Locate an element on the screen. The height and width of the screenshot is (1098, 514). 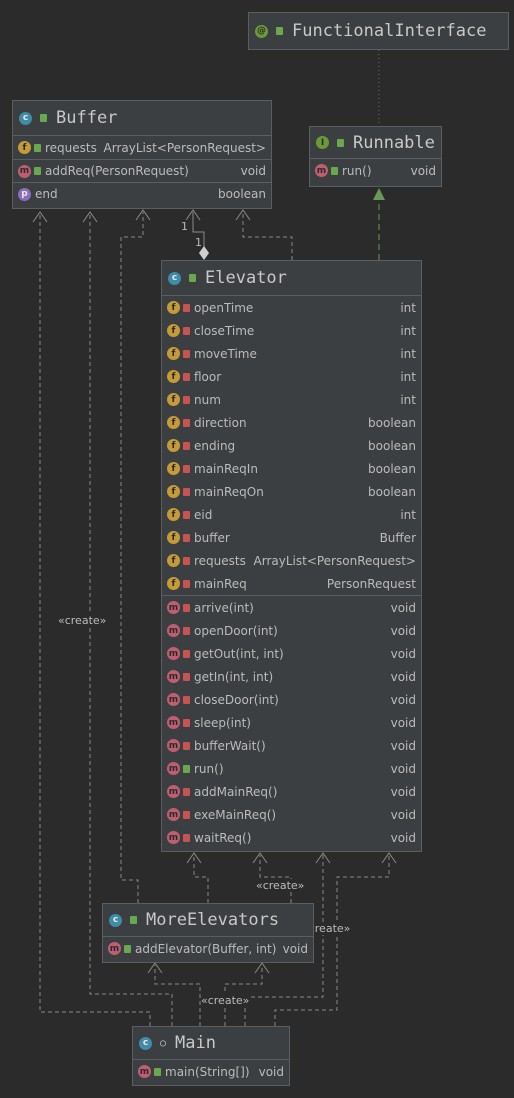
field-row: f openTime int is located at coordinates (291, 307).